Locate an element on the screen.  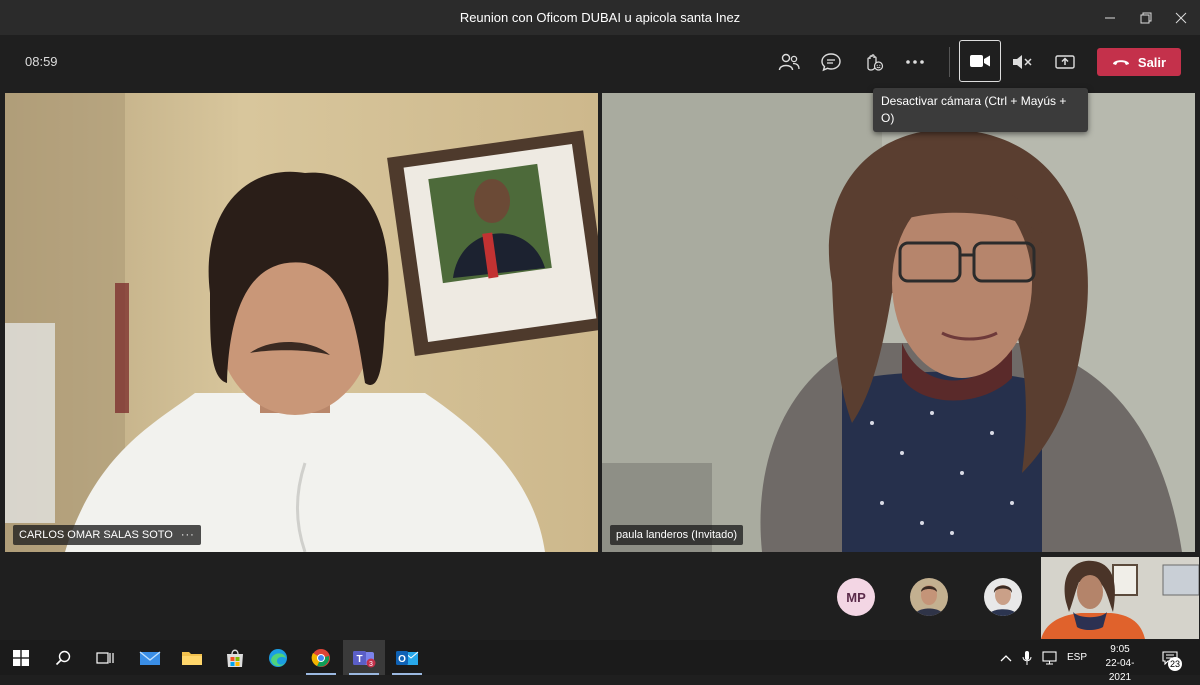
network-icon is located at coordinates (1049, 657).